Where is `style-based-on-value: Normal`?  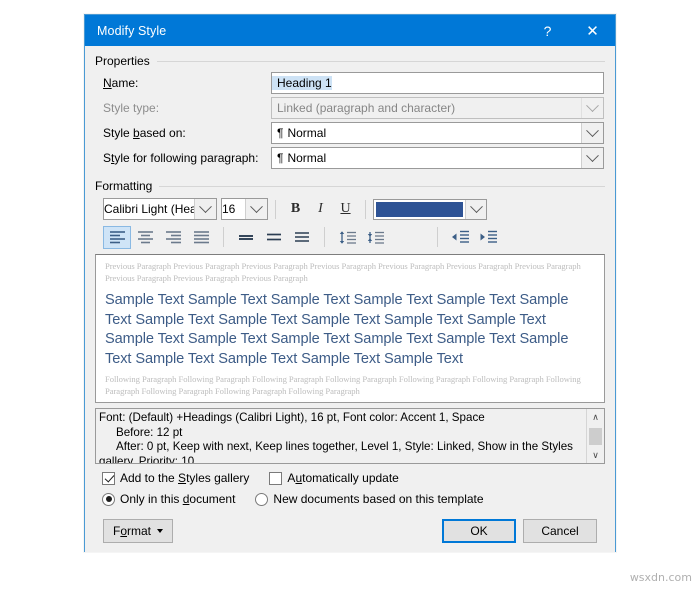
style-based-on-value: Normal is located at coordinates (307, 133).